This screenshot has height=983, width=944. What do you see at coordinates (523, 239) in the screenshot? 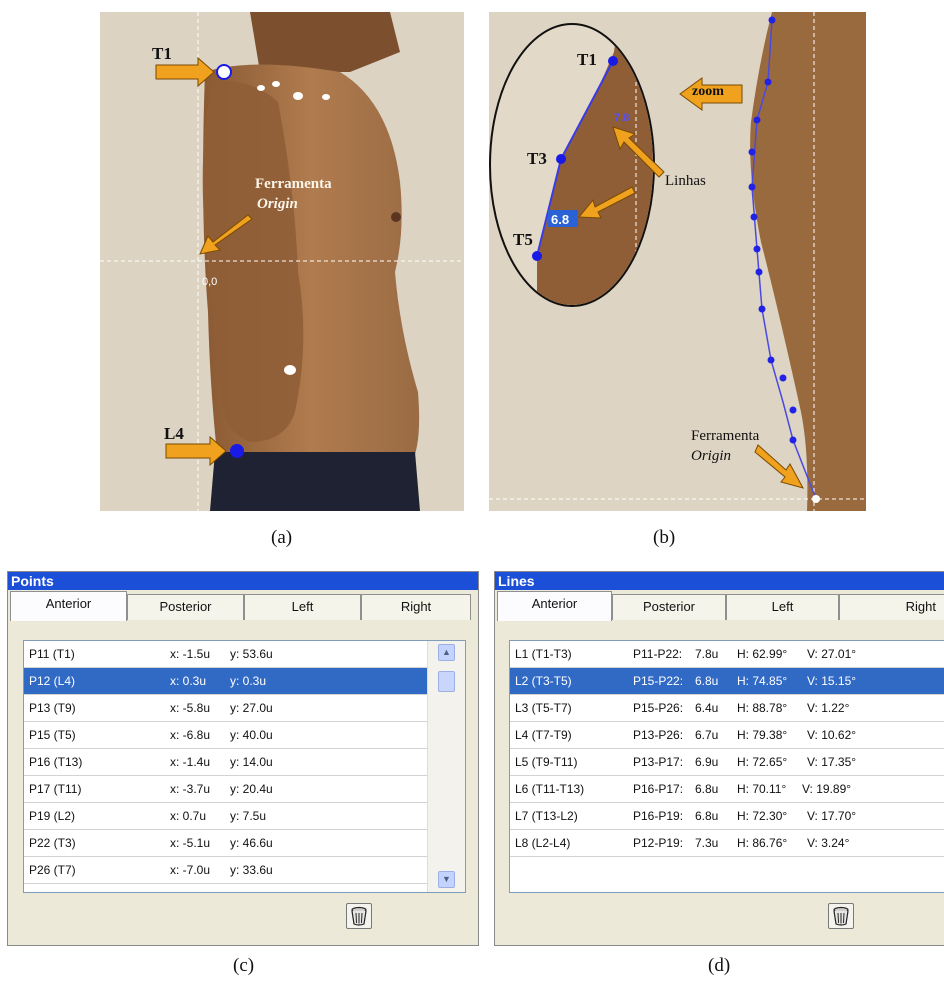
I see `t5-label: T5` at bounding box center [523, 239].